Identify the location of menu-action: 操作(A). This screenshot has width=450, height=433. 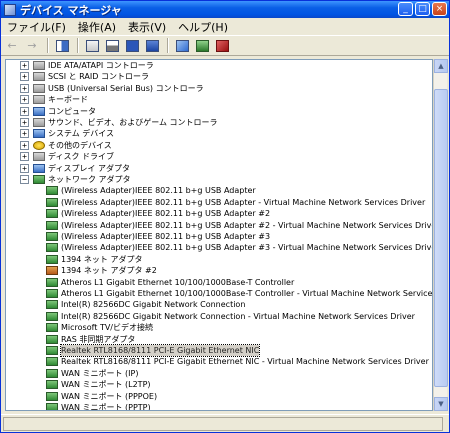
(97, 27).